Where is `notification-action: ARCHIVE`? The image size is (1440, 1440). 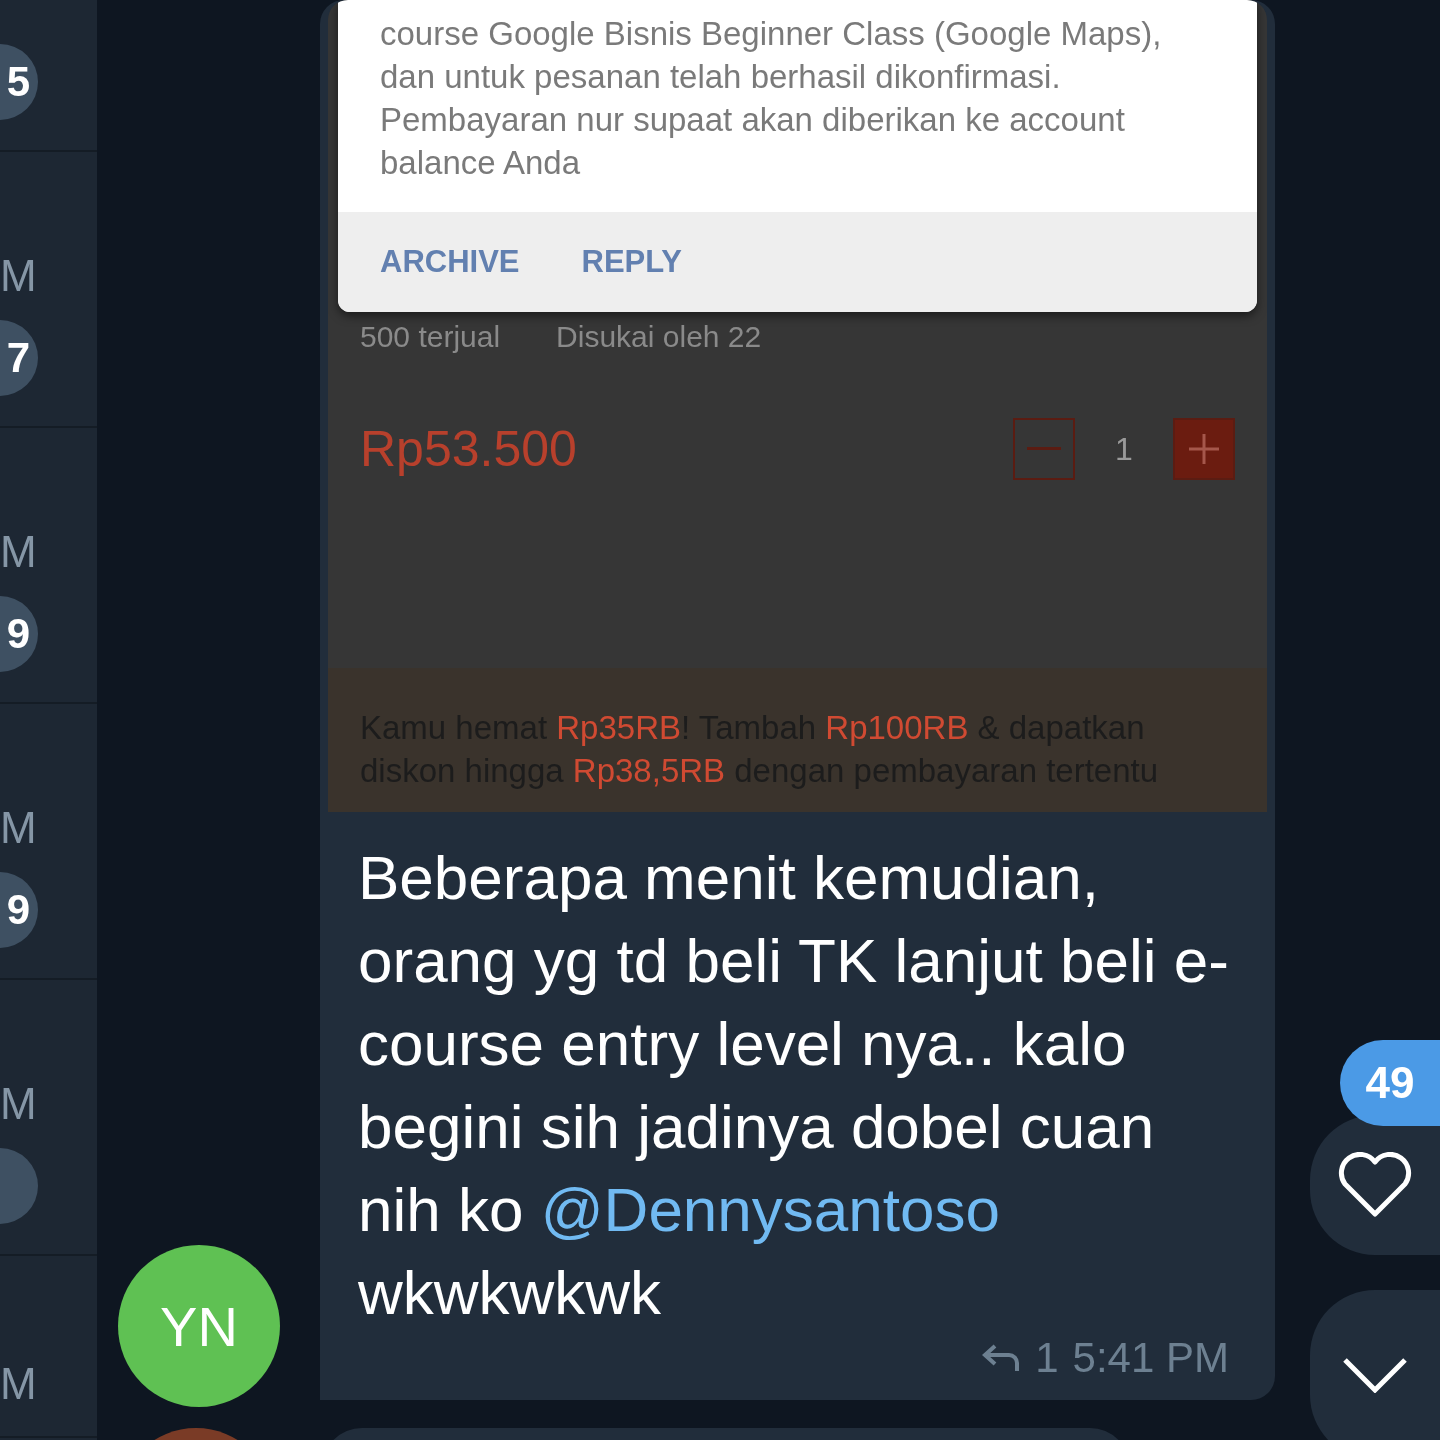 notification-action: ARCHIVE is located at coordinates (450, 262).